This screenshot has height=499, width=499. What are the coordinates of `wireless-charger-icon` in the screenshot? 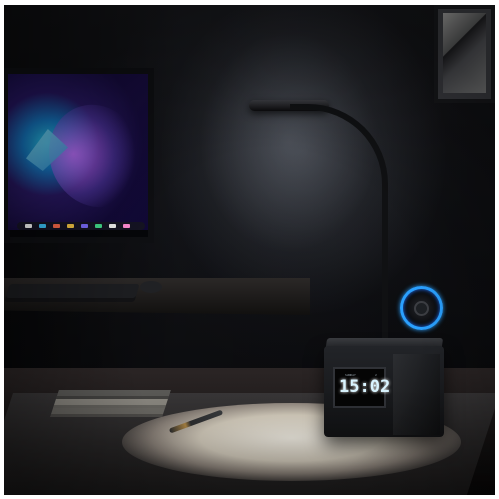 It's located at (421, 308).